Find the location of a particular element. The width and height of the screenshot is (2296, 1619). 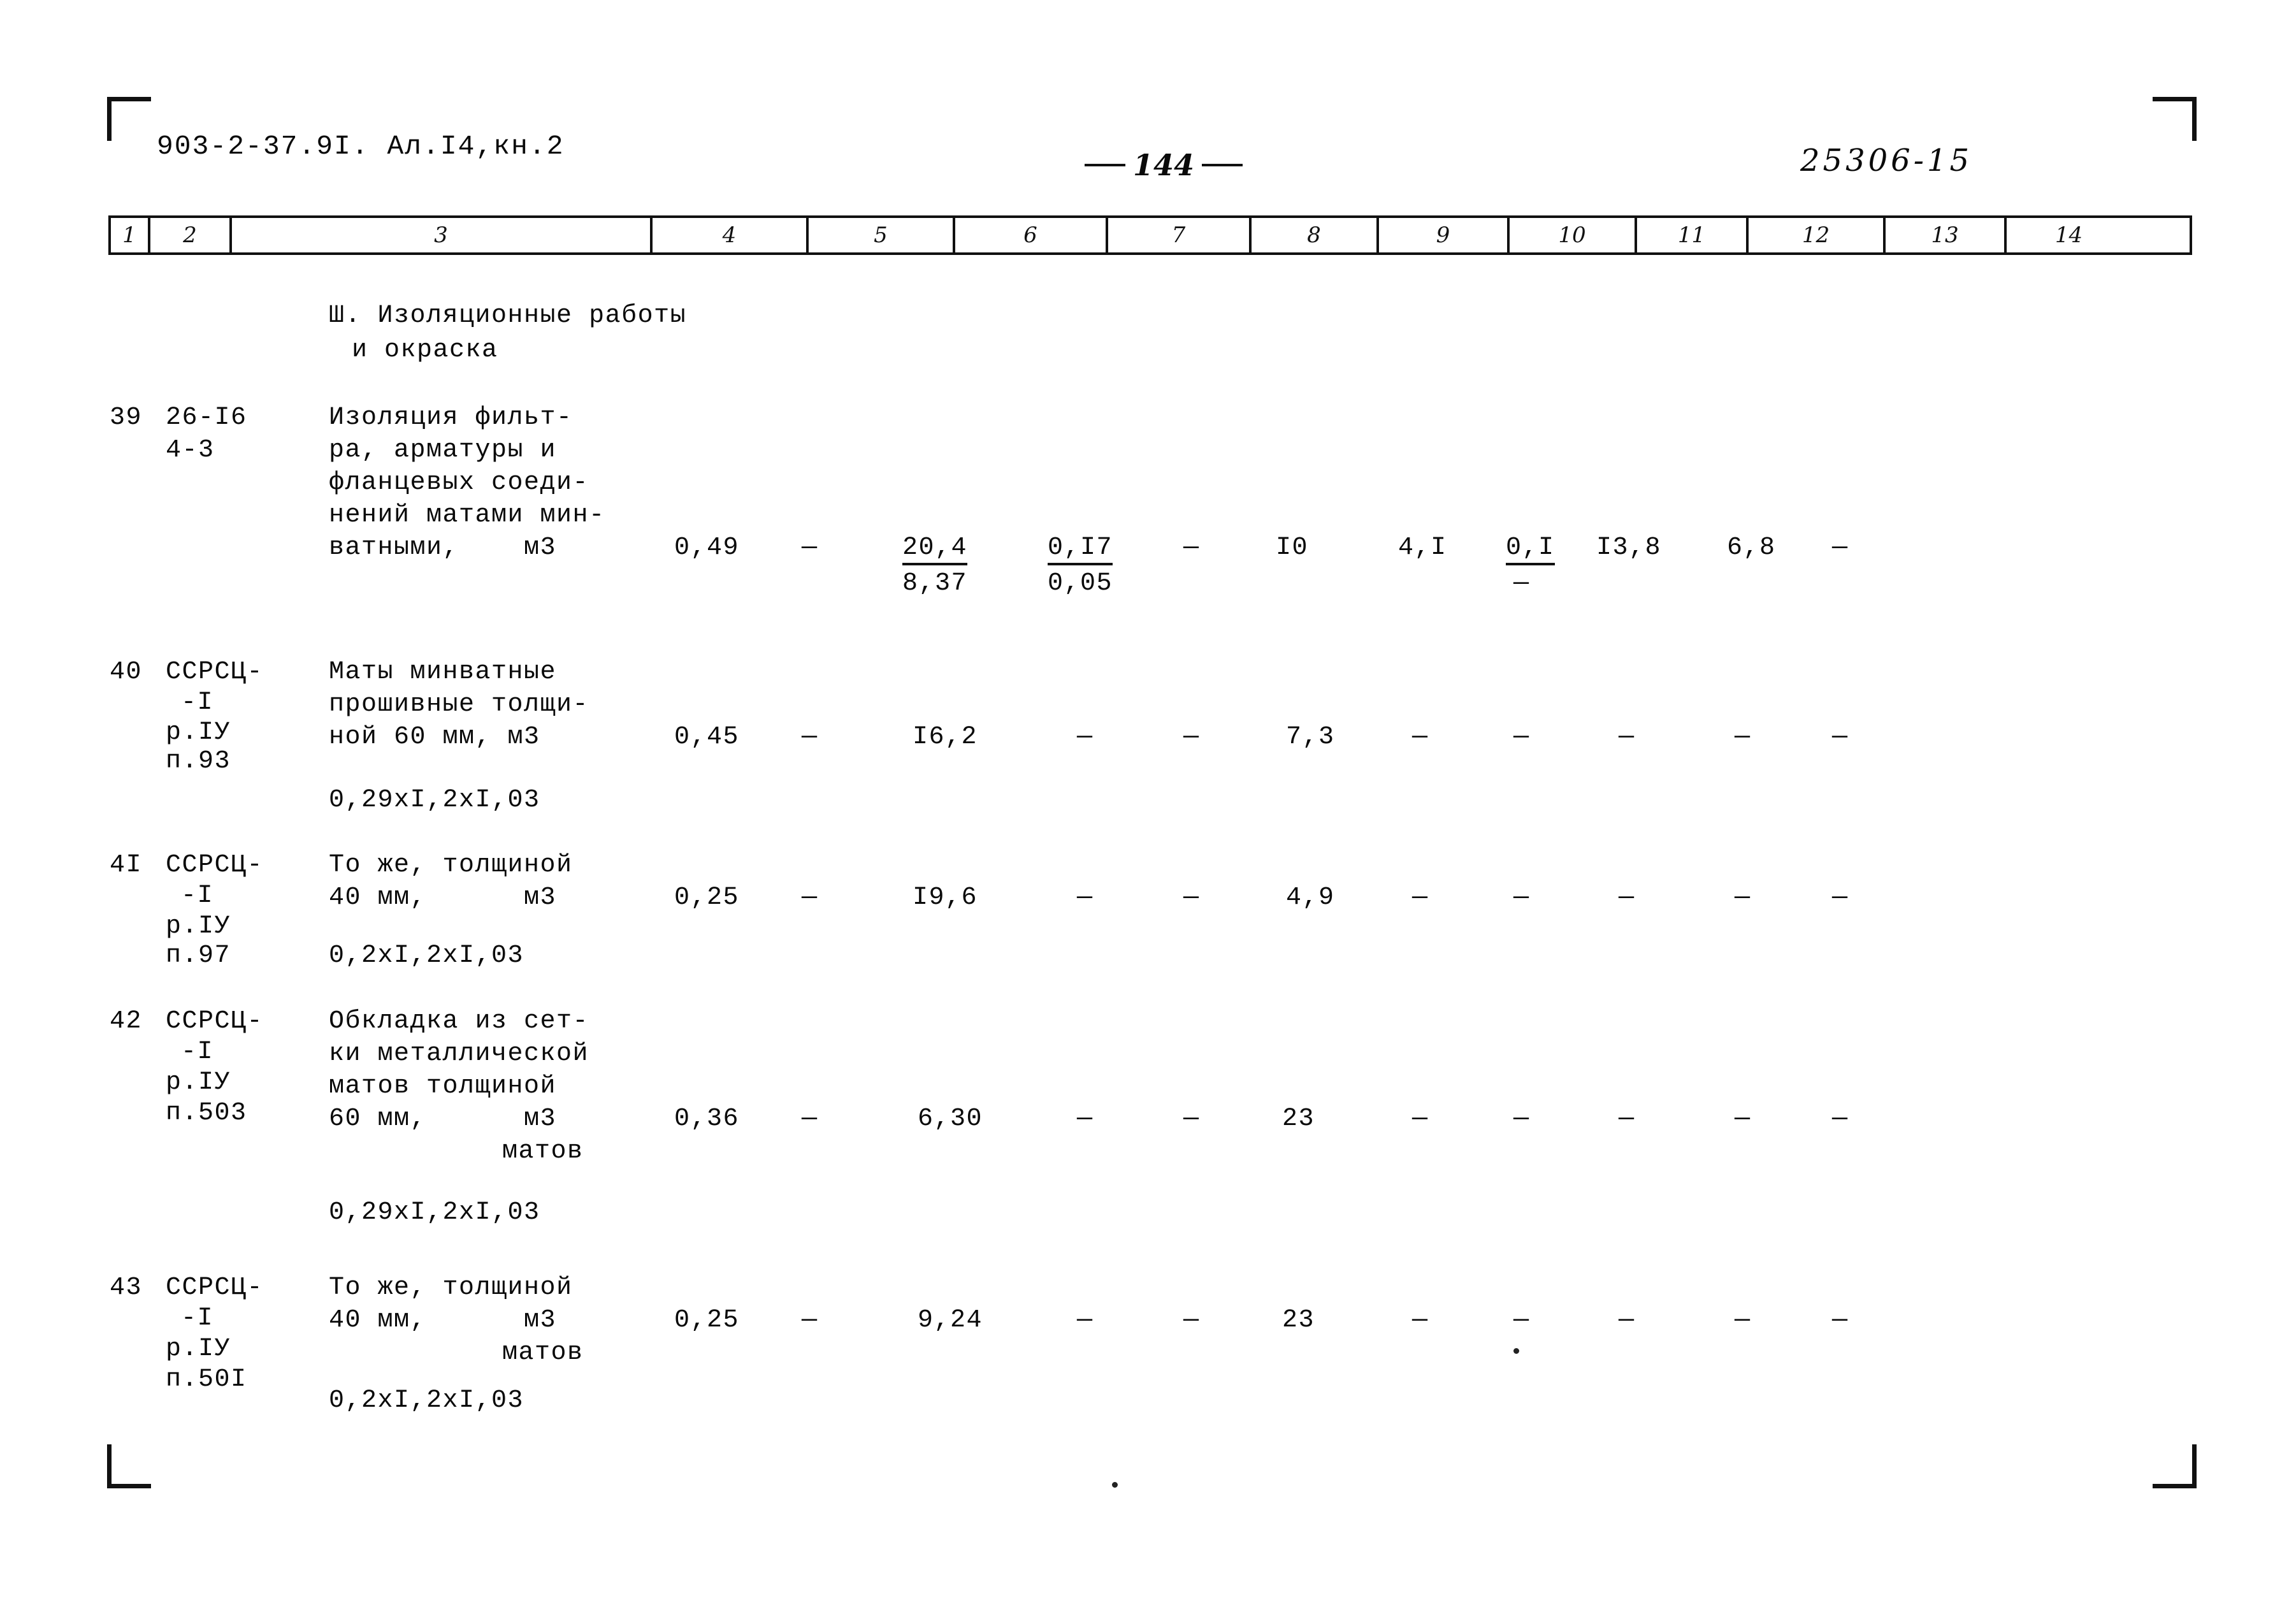

row-code-line-2: 4-3 is located at coordinates (190, 450).